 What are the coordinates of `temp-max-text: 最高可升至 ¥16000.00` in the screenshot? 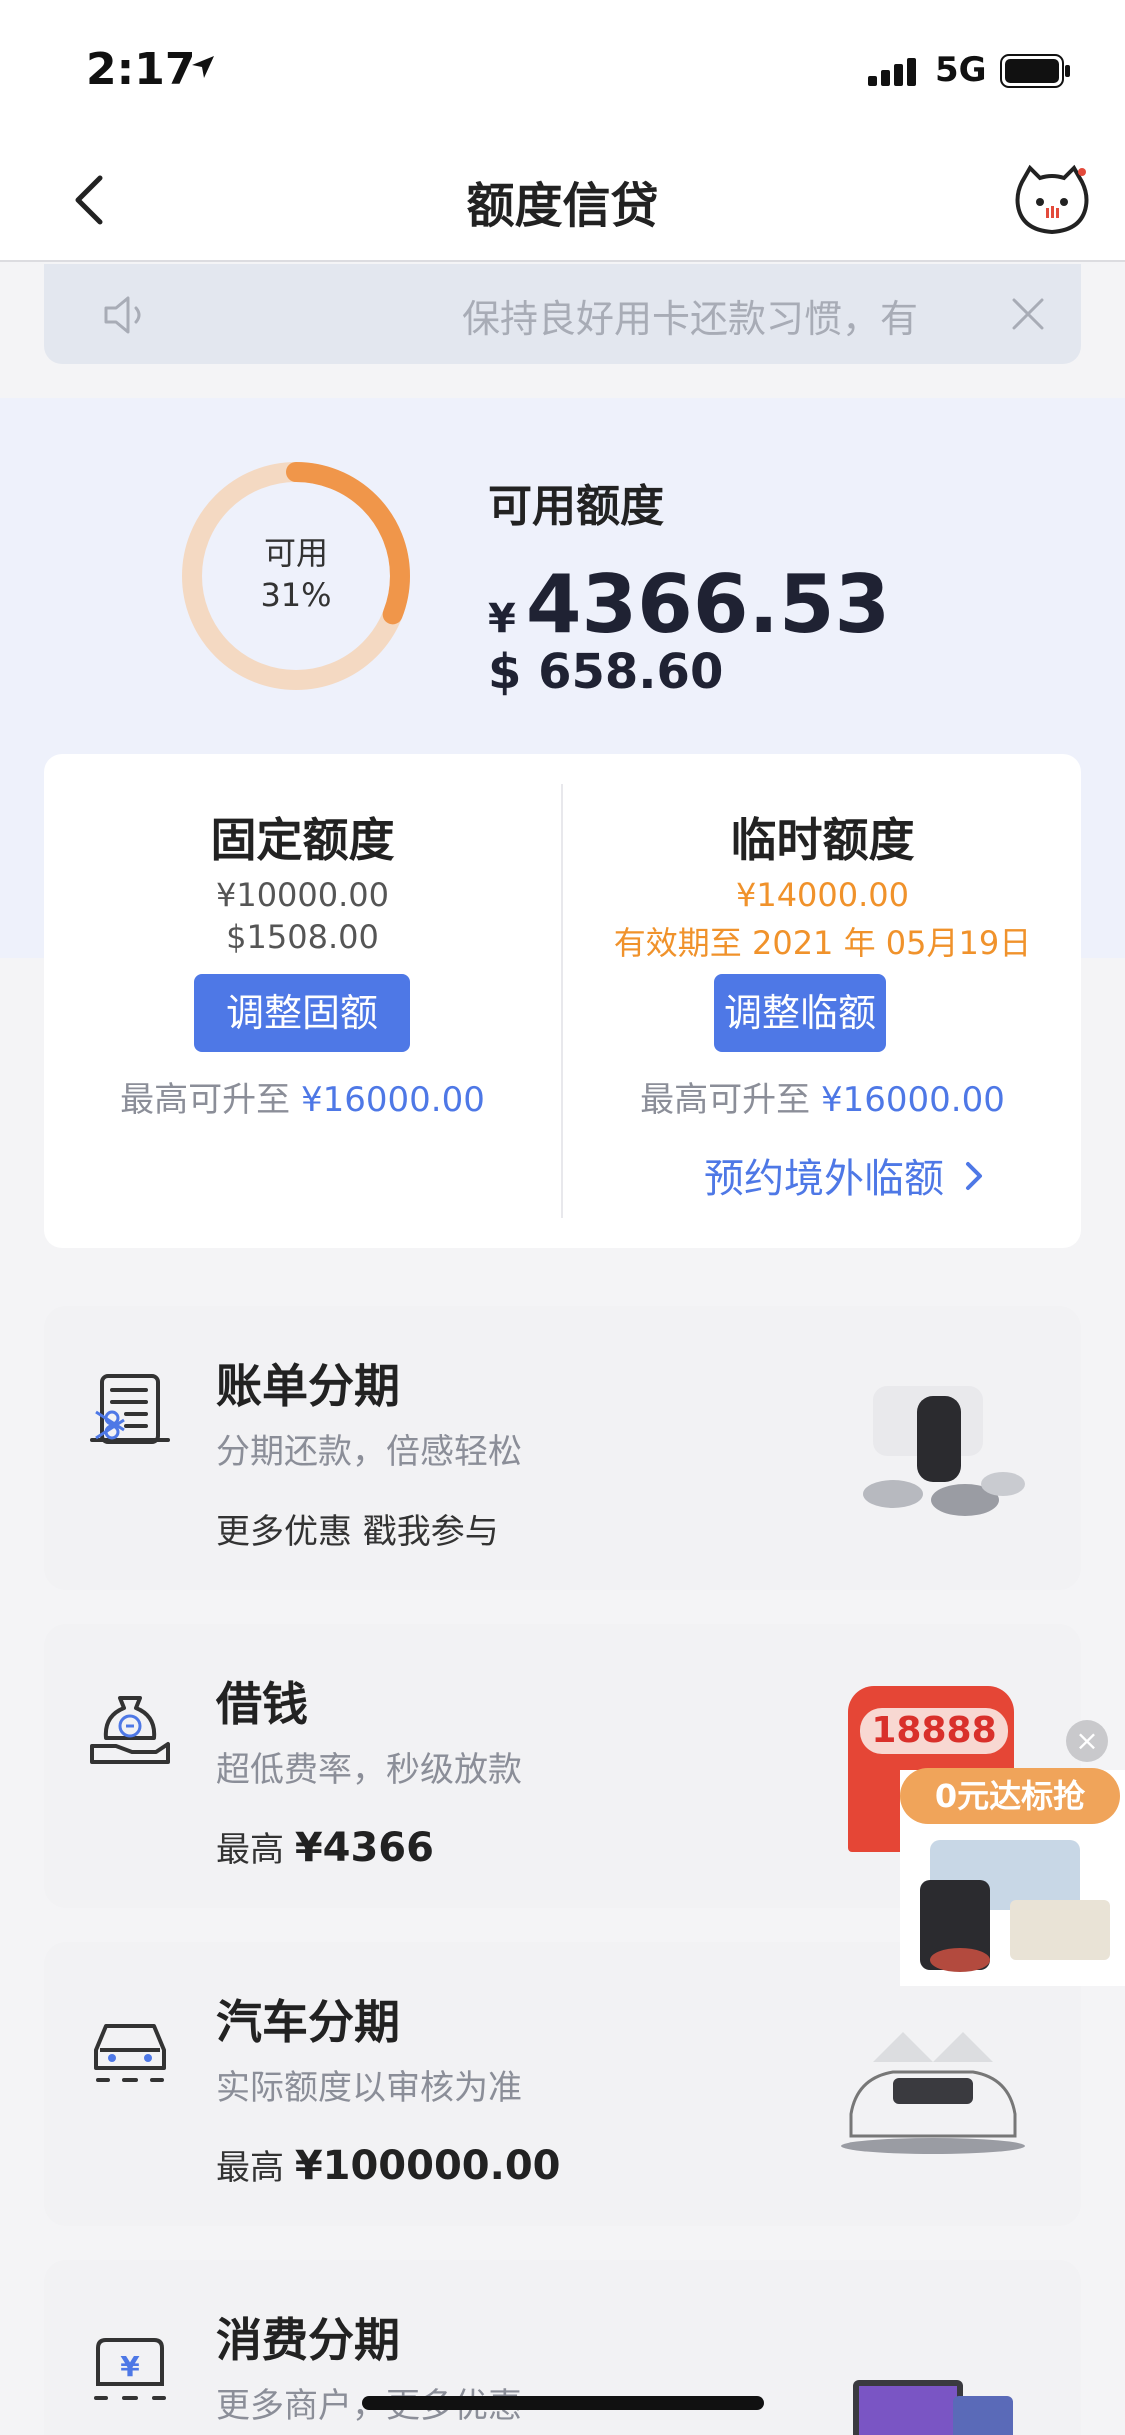 It's located at (822, 1096).